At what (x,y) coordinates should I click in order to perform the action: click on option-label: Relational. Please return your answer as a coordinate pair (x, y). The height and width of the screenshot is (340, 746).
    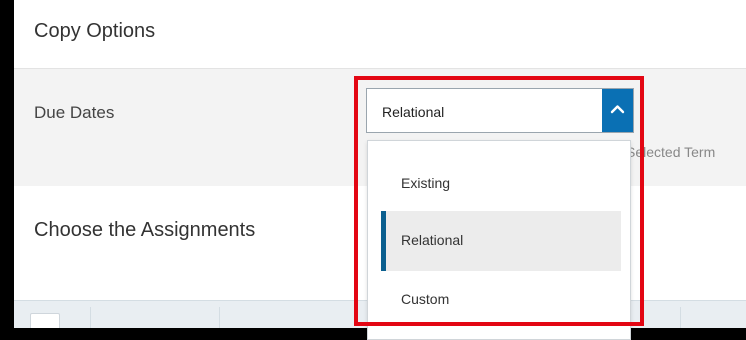
    Looking at the image, I should click on (432, 240).